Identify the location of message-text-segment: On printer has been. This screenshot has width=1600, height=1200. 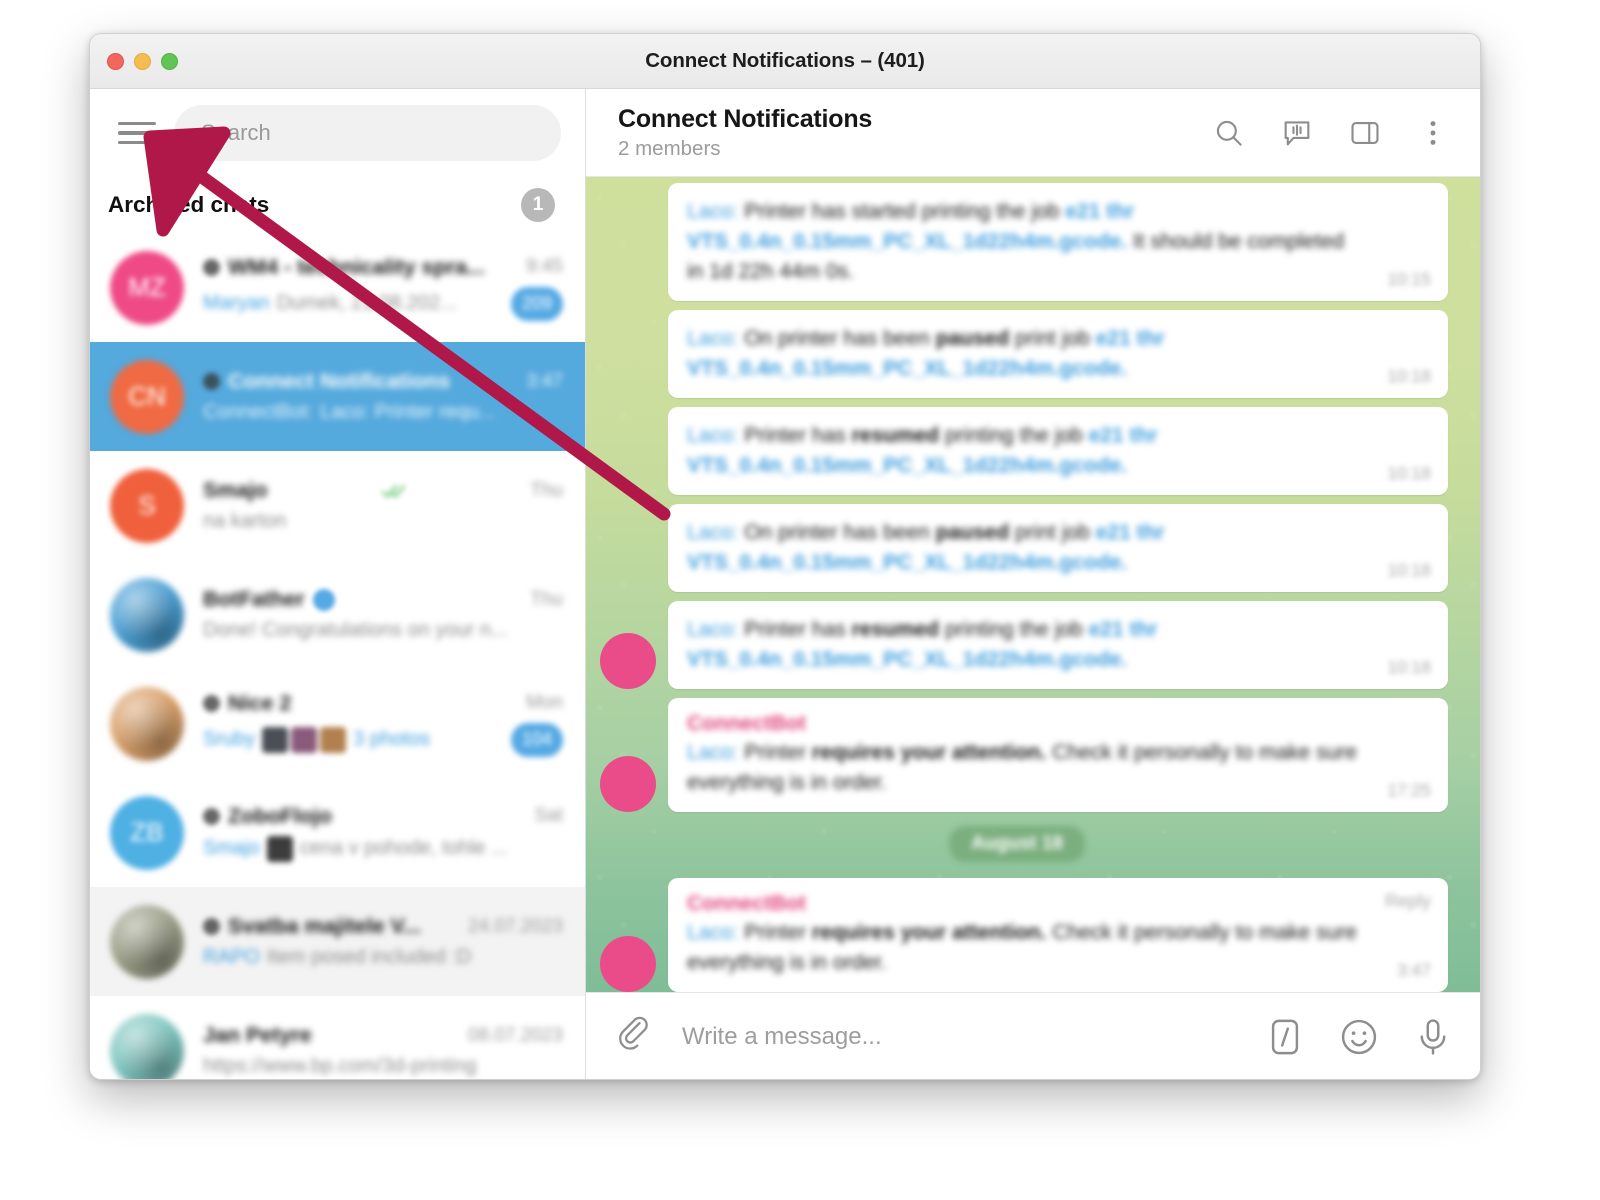
(837, 339).